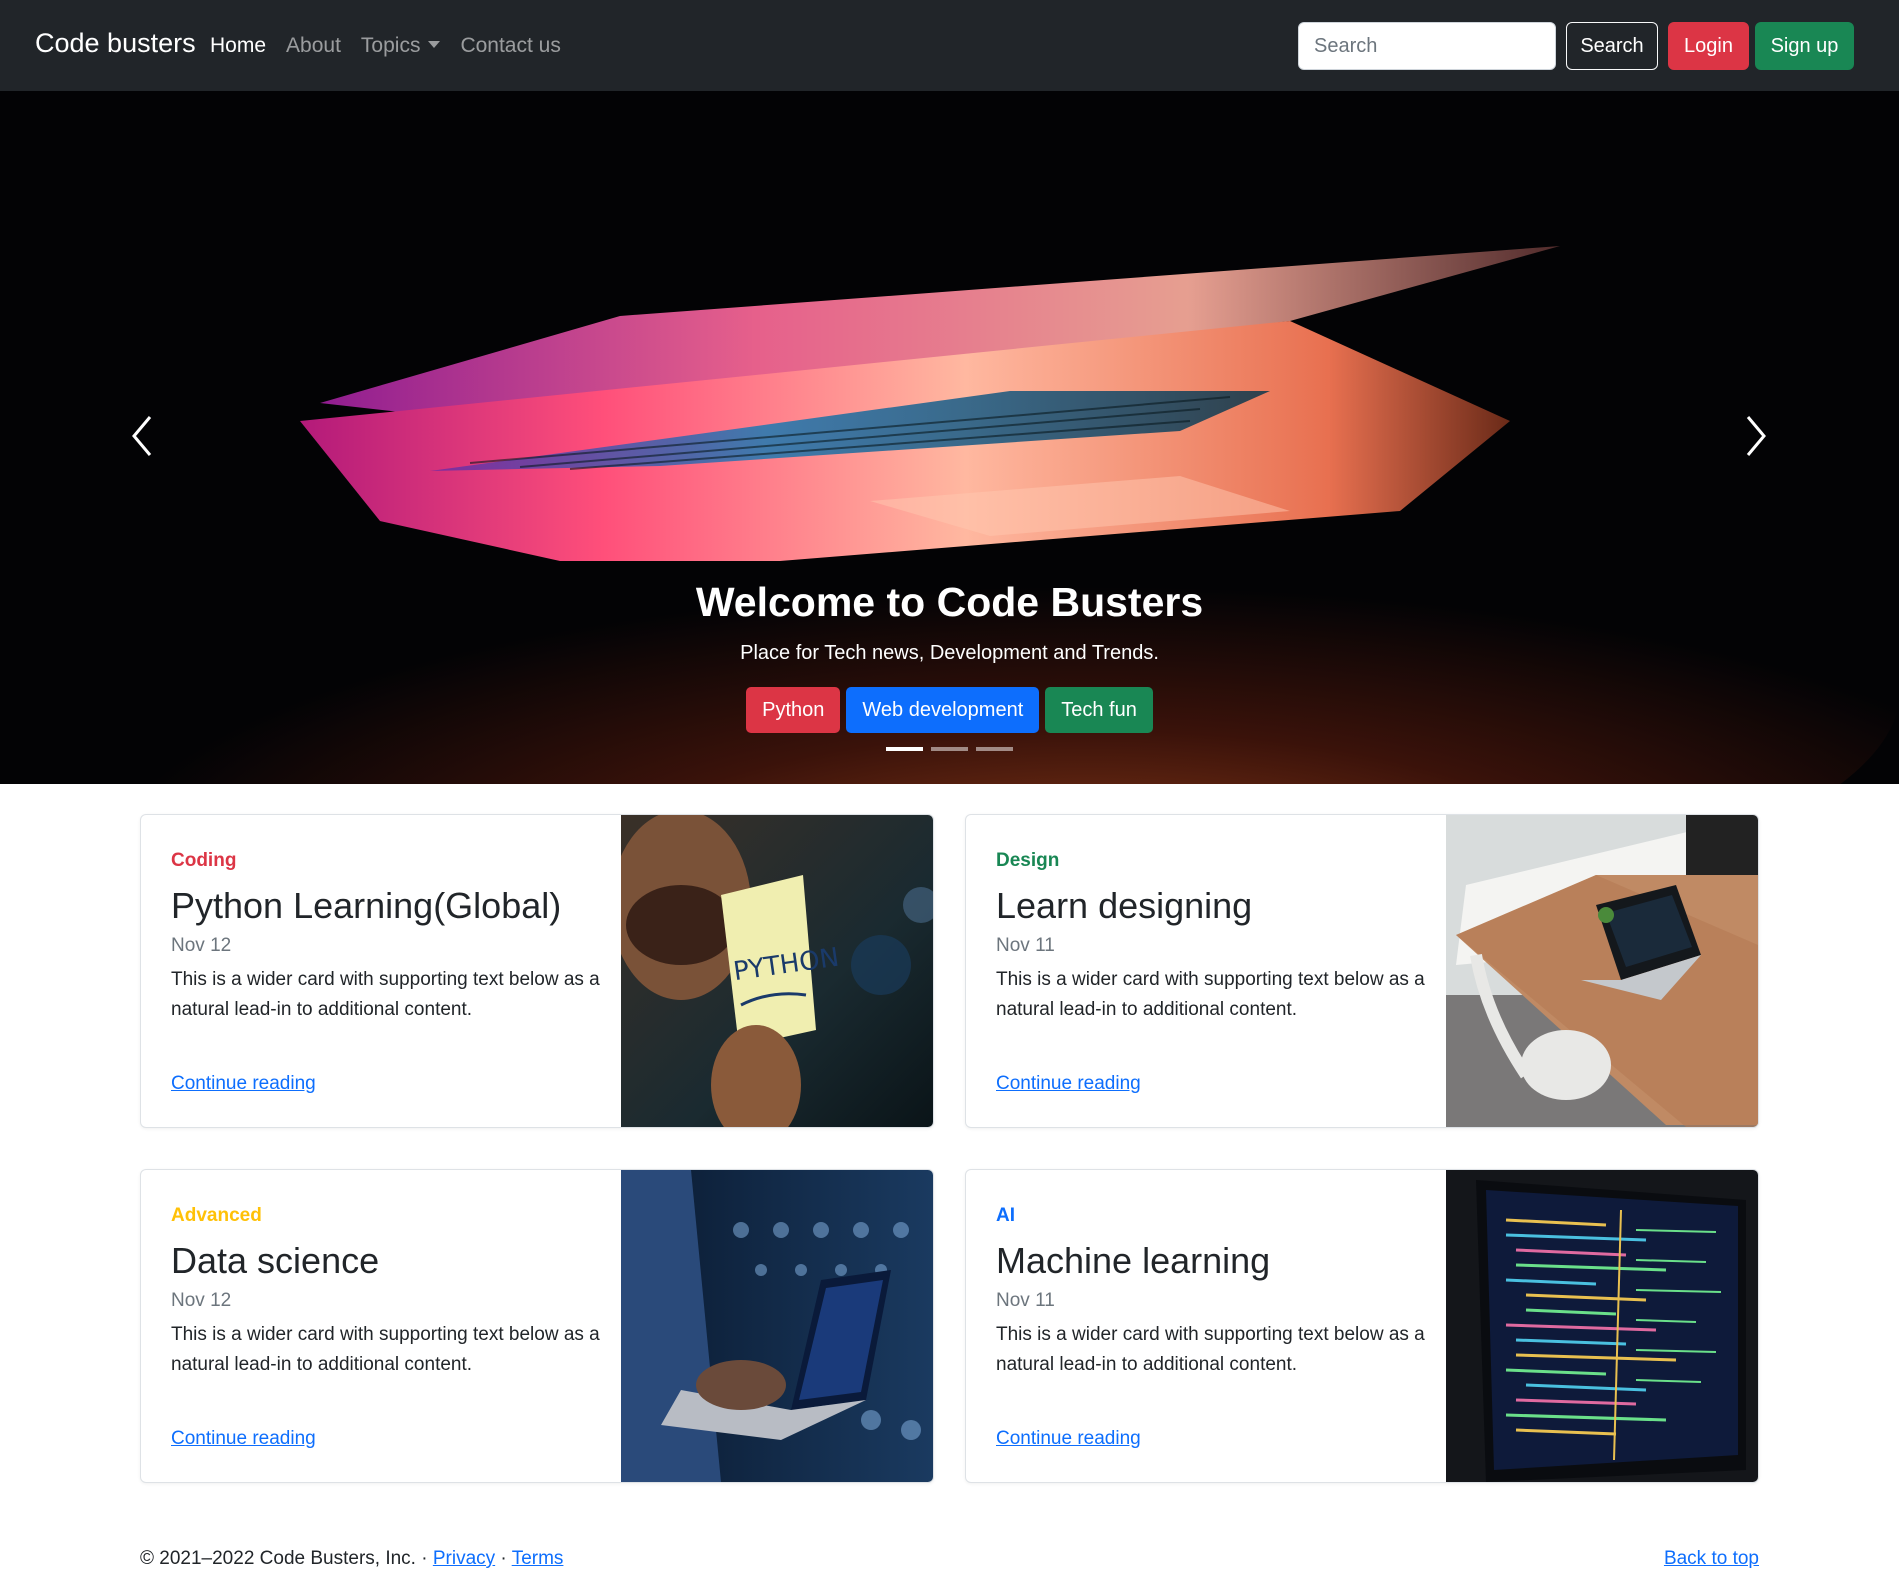  Describe the element at coordinates (510, 46) in the screenshot. I see `nav-link-contact: Contact us` at that location.